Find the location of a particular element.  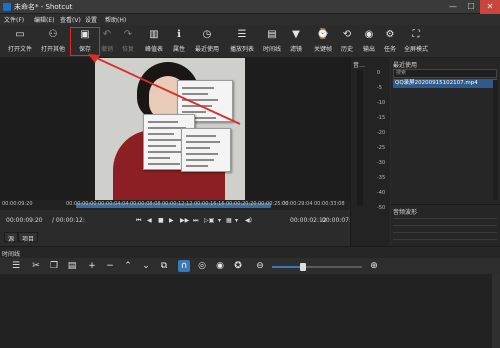

recent-scrollbar is located at coordinates (495, 140).